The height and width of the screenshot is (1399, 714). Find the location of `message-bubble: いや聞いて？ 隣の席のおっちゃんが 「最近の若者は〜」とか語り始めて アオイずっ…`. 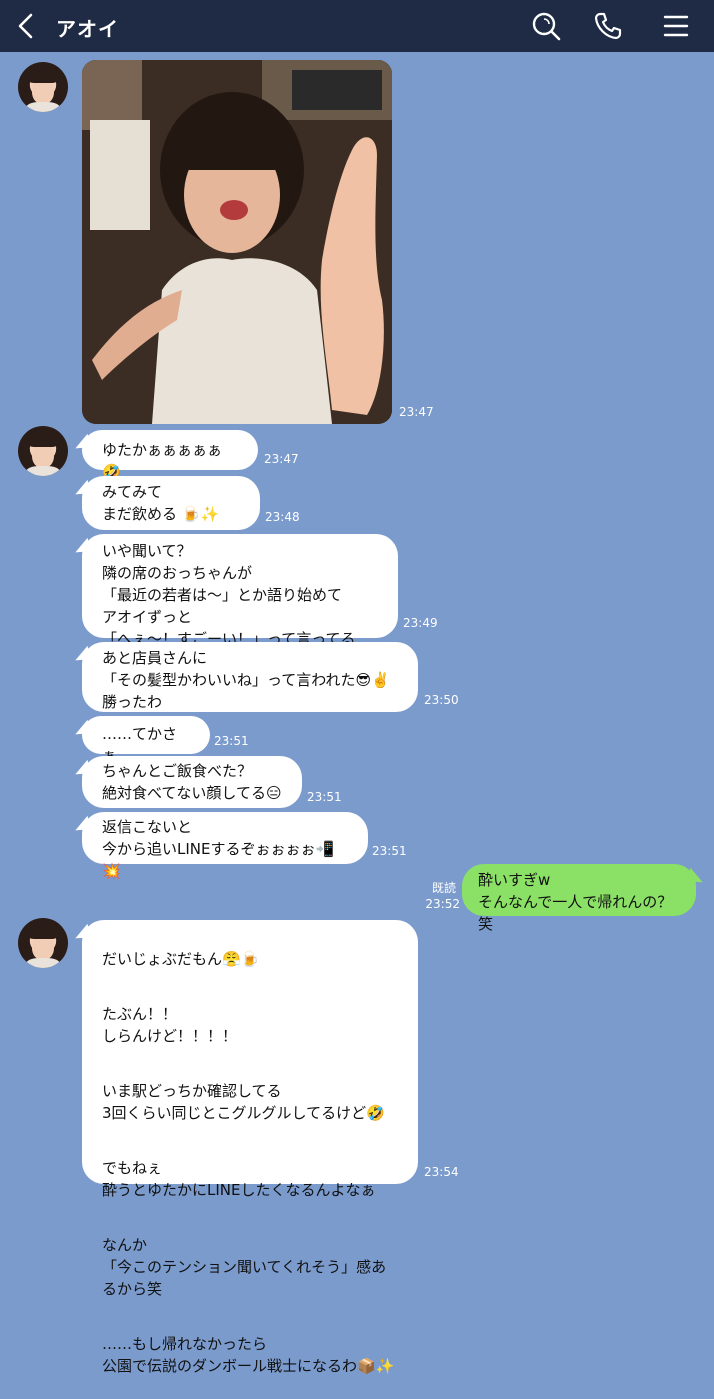

message-bubble: いや聞いて？ 隣の席のおっちゃんが 「最近の若者は〜」とか語り始めて アオイずっ… is located at coordinates (240, 602).